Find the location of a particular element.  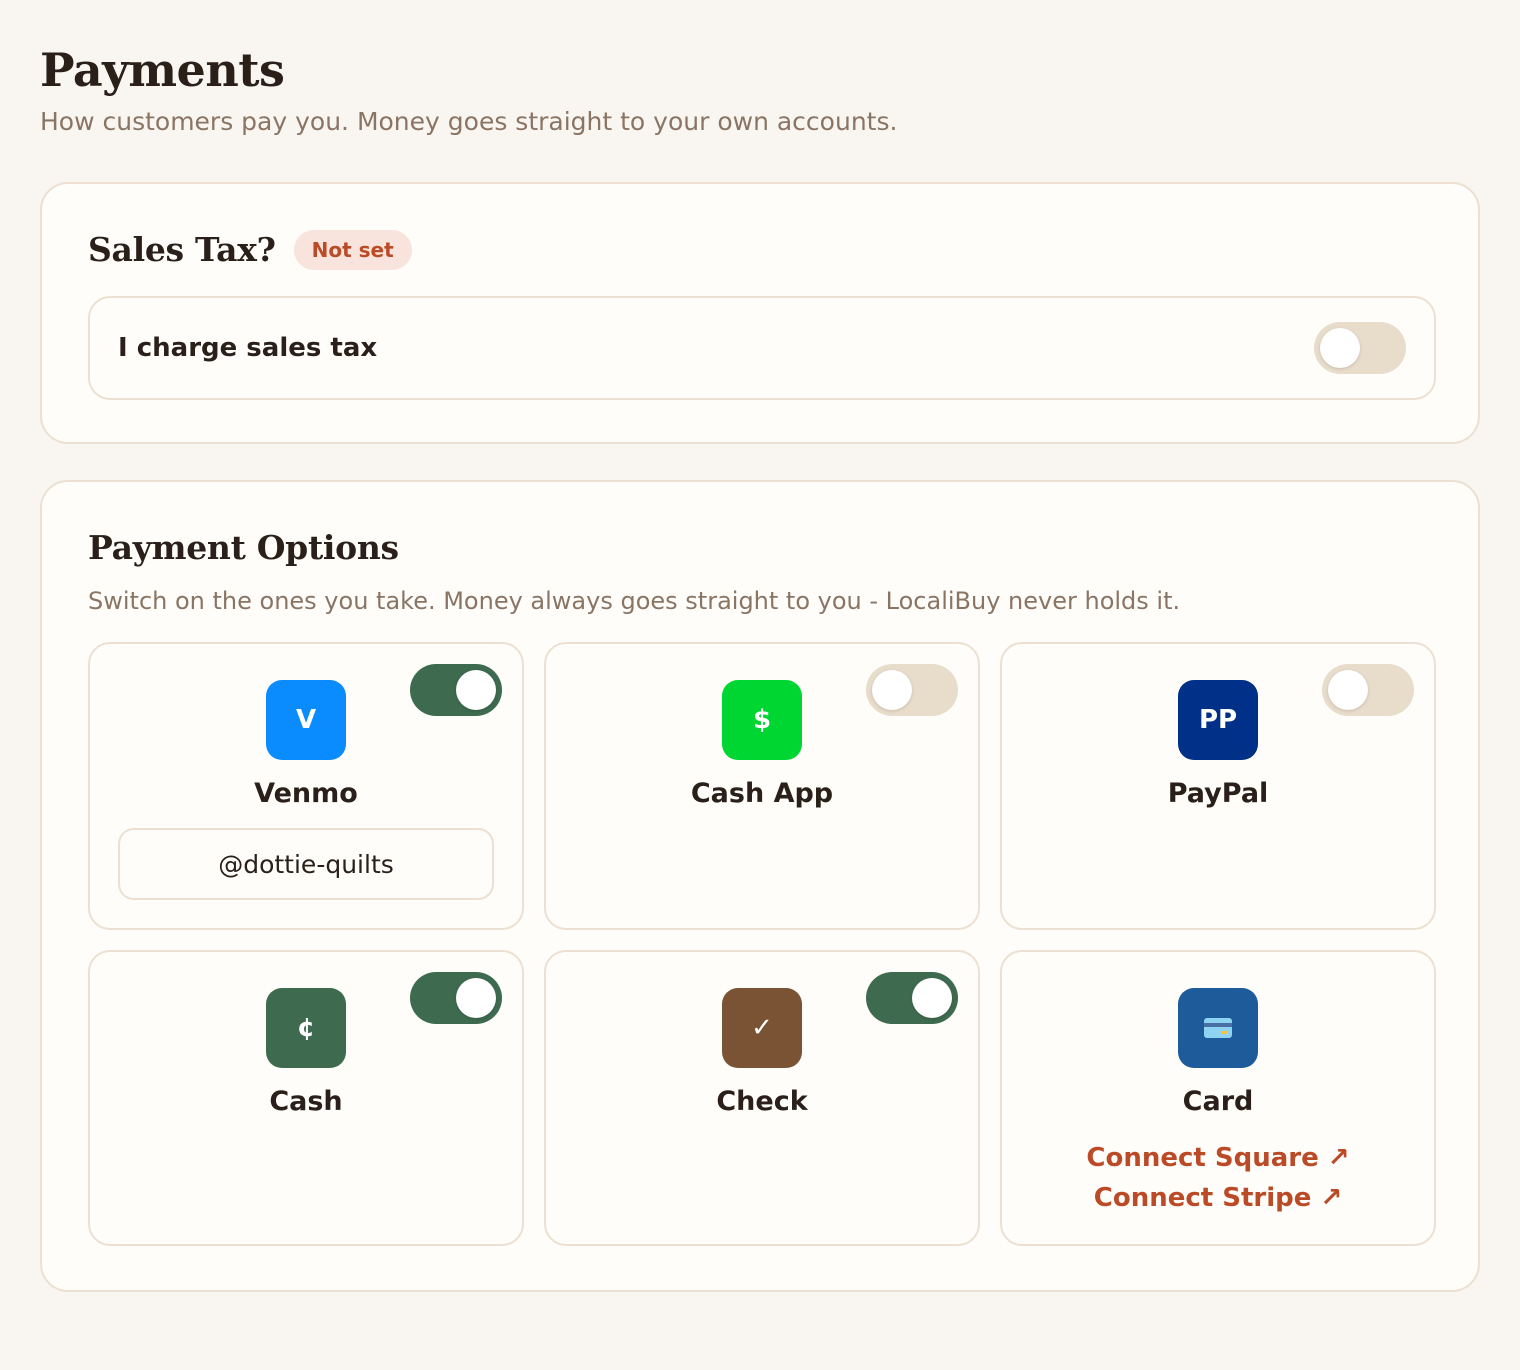

payment-name-cash: Cash is located at coordinates (306, 1101).